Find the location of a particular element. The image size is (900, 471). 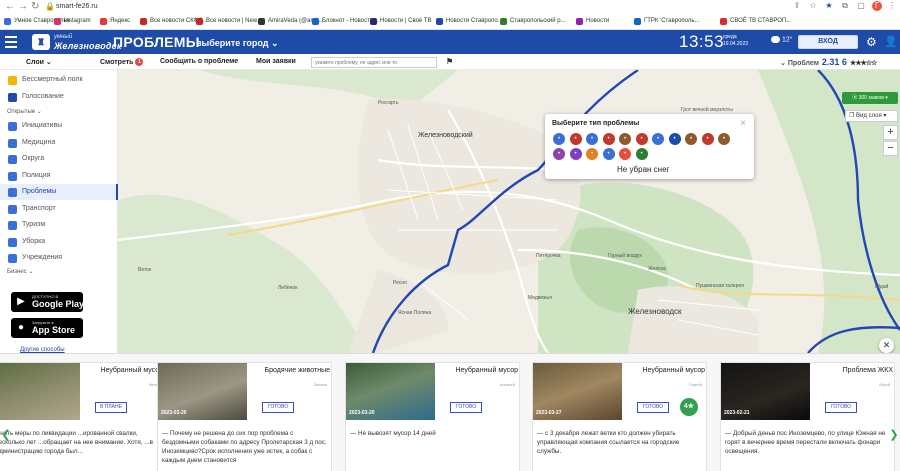

zoom-in-button: + is located at coordinates (890, 132).